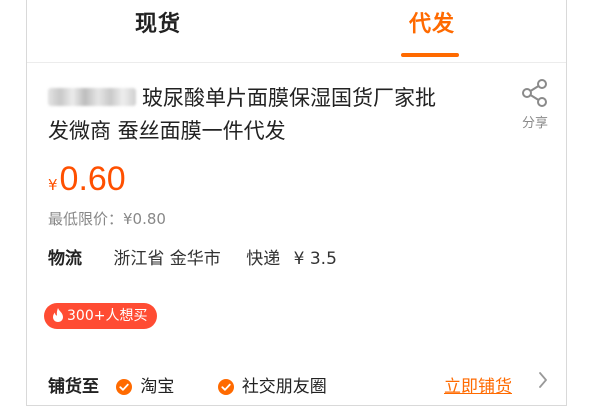 This screenshot has height=412, width=593. I want to click on logistics-row: 物流 浙江省 金华市 快递 ¥ 3.5, so click(192, 256).